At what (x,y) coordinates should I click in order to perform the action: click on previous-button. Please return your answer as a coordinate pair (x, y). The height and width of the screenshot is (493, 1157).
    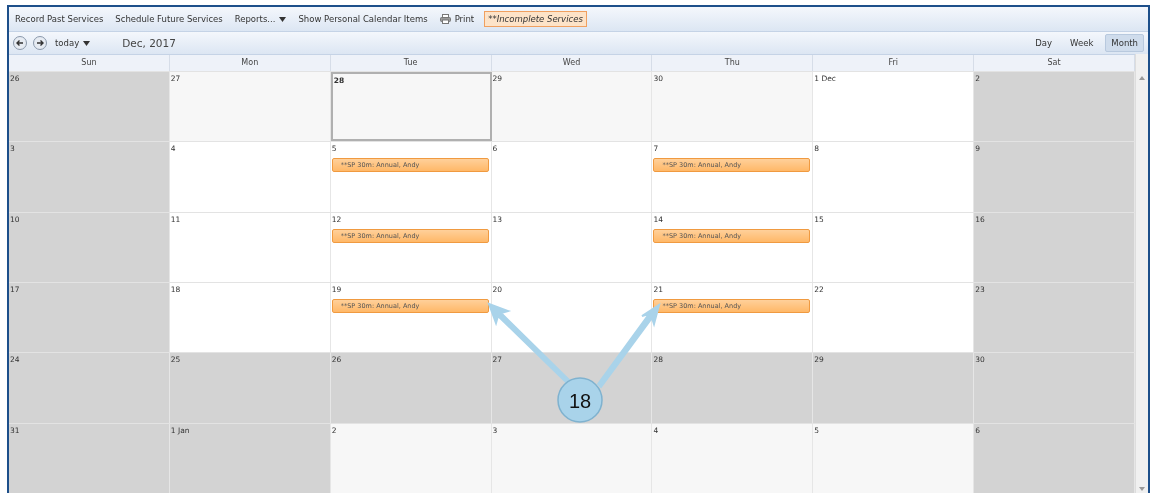
    Looking at the image, I should click on (20, 43).